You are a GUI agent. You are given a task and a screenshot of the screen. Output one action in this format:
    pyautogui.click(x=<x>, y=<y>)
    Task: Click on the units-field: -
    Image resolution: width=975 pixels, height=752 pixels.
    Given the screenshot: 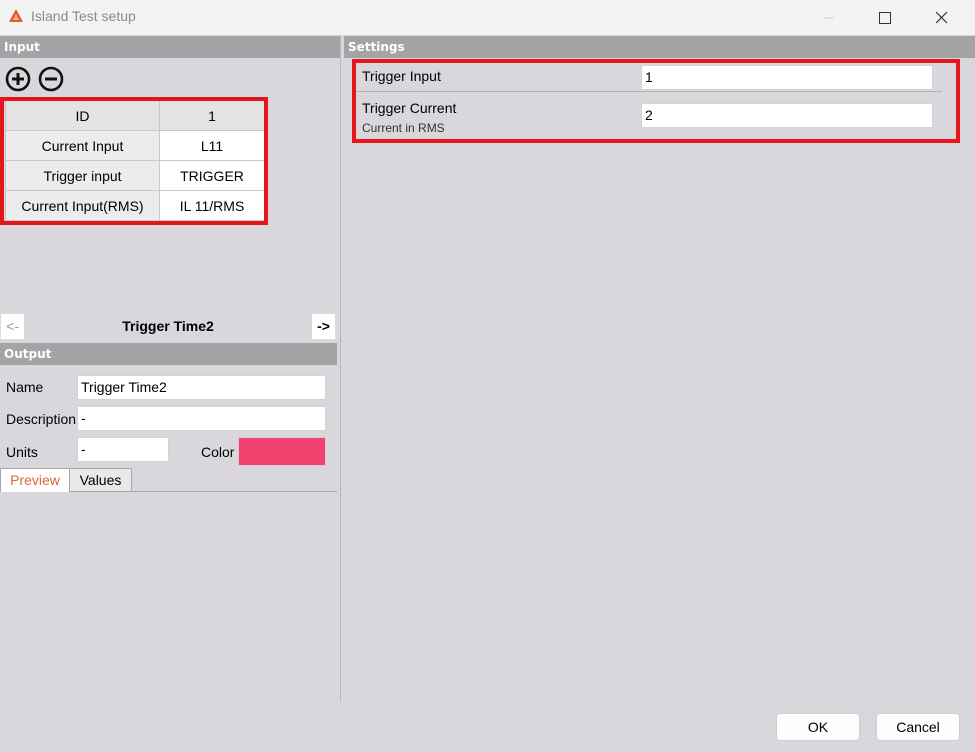 What is the action you would take?
    pyautogui.click(x=123, y=449)
    